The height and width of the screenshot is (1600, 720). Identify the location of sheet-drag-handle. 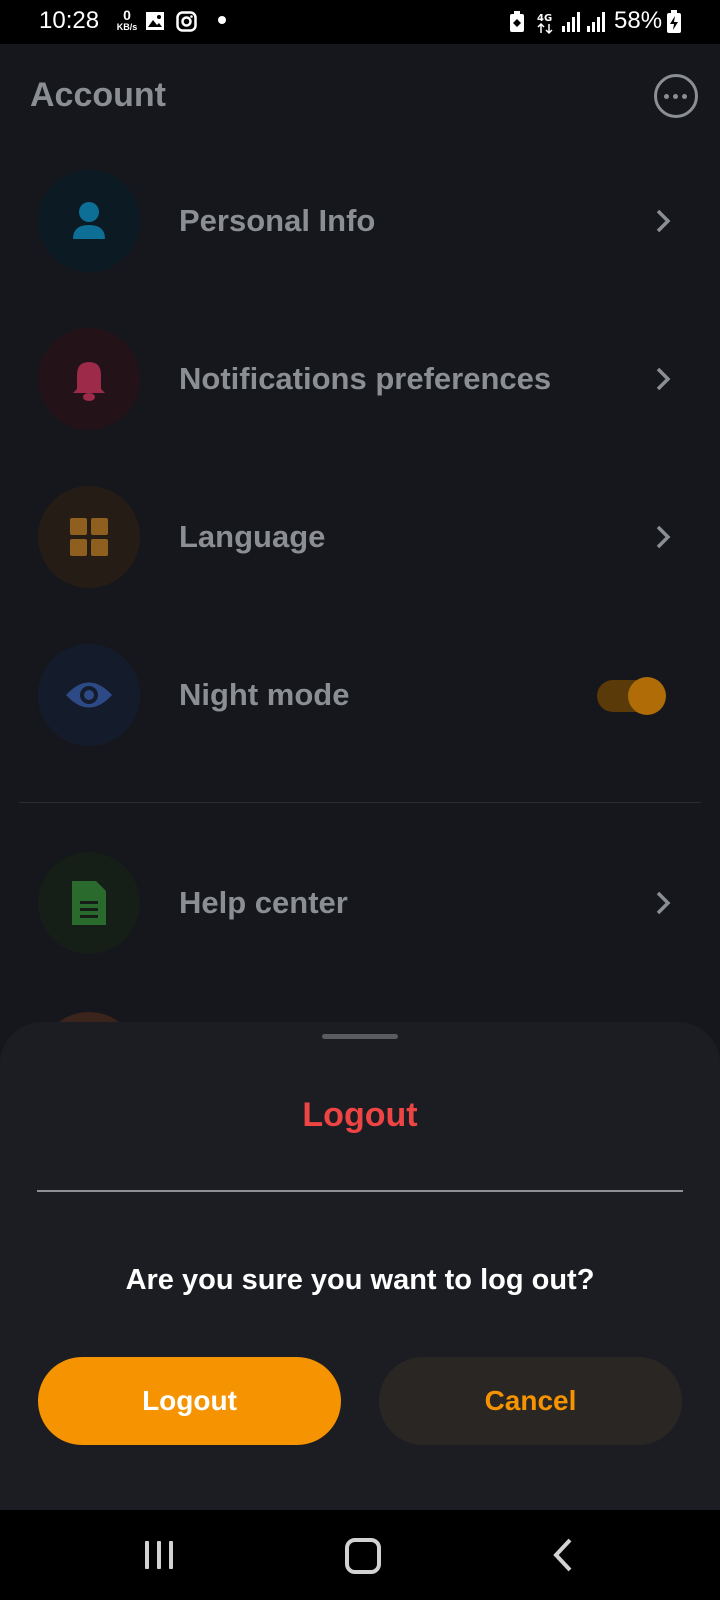
(360, 1036).